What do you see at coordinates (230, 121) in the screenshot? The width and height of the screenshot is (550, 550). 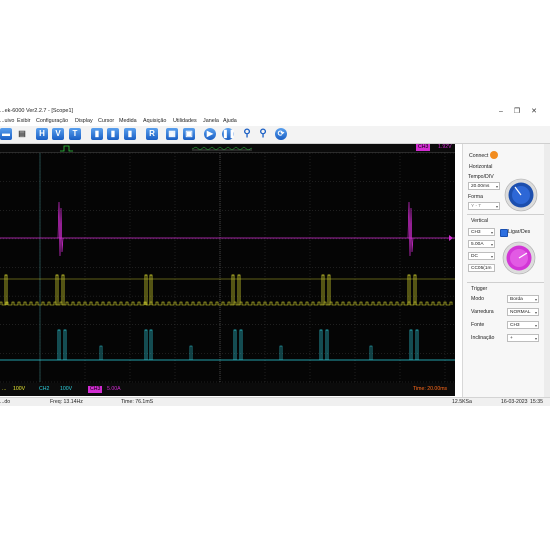 I see `menu-ajuda: Ajuda` at bounding box center [230, 121].